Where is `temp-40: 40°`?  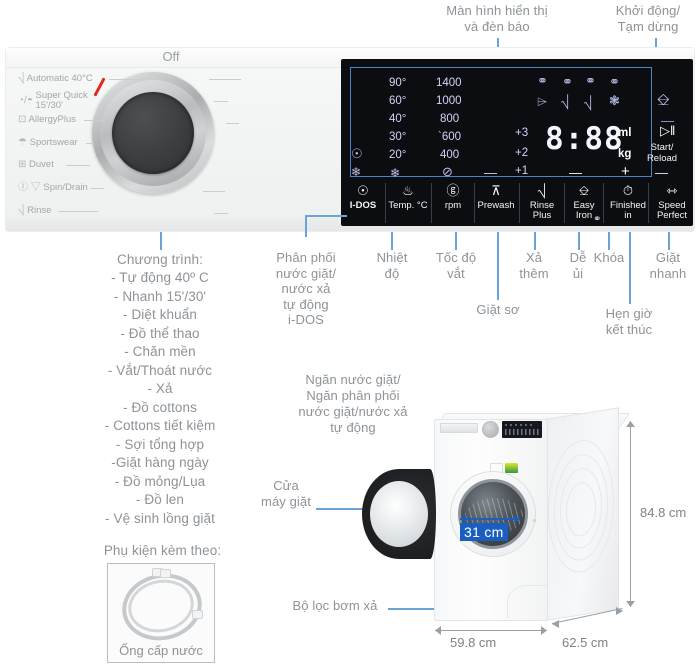
temp-40: 40° is located at coordinates (398, 119).